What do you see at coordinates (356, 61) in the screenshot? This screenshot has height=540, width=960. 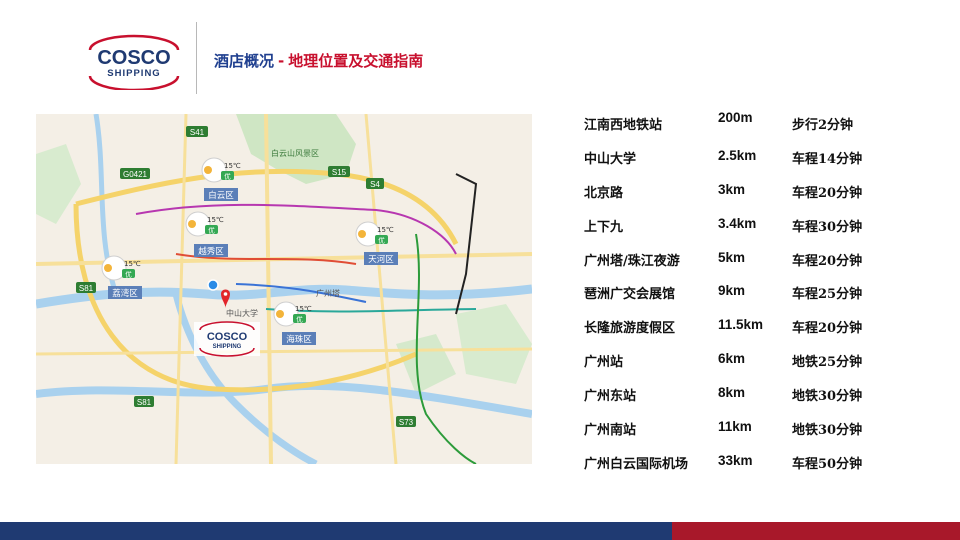 I see `title-sub: 地理位置及交通指南` at bounding box center [356, 61].